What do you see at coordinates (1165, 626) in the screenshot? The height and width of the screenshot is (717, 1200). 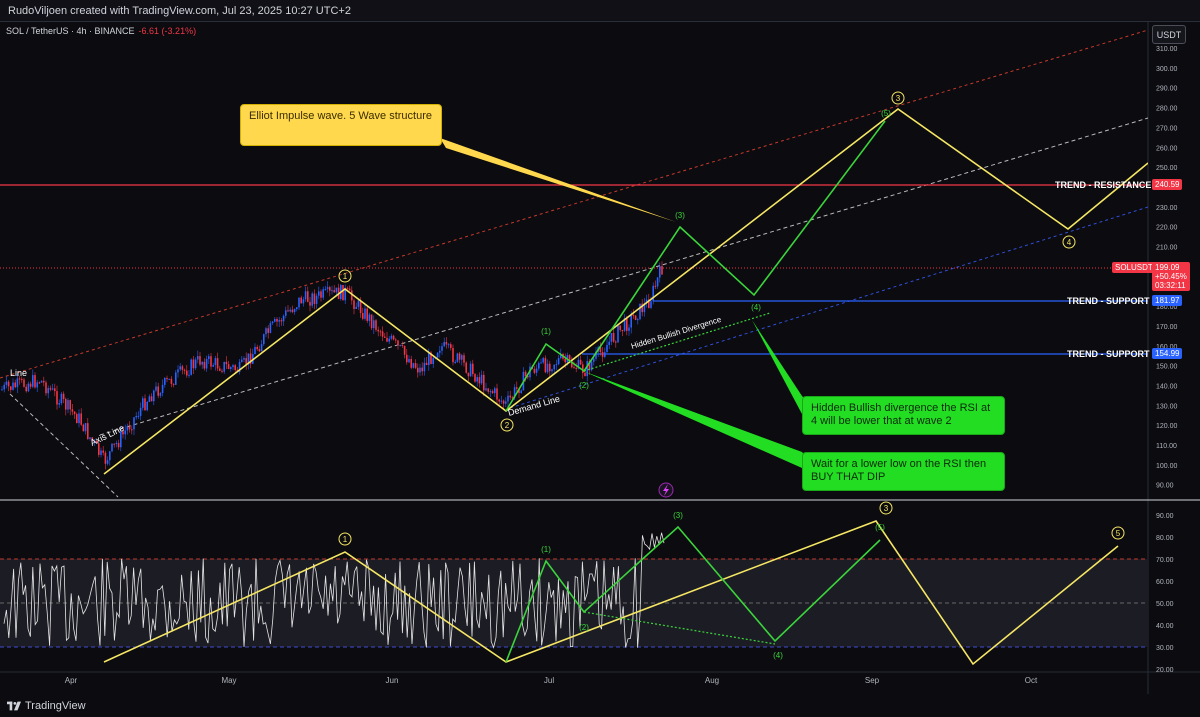 I see `rsi-tick-label: 40.00` at bounding box center [1165, 626].